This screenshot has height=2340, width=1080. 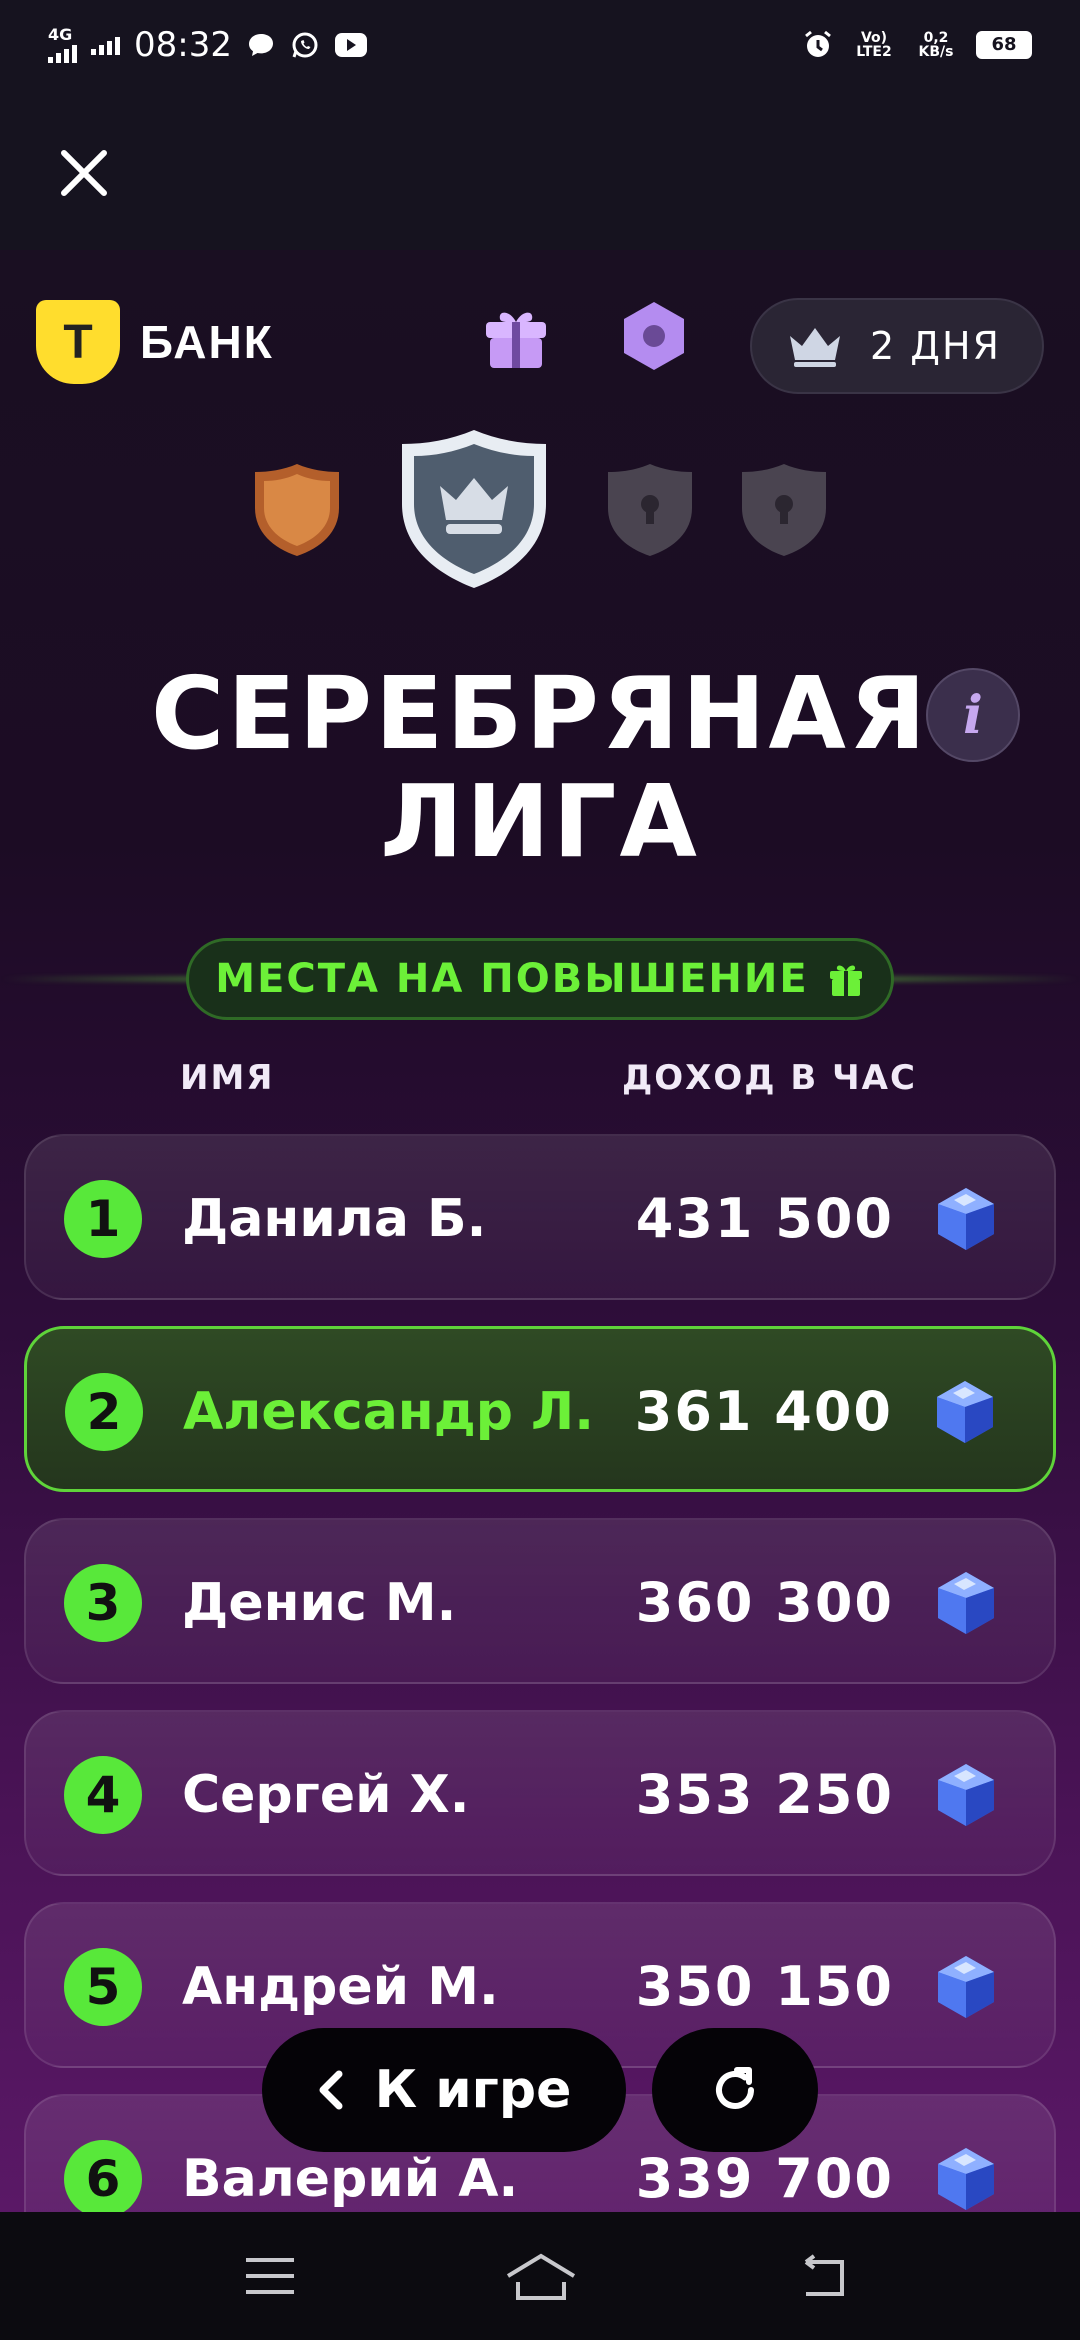 I want to click on bronze-league-shield, so click(x=297, y=510).